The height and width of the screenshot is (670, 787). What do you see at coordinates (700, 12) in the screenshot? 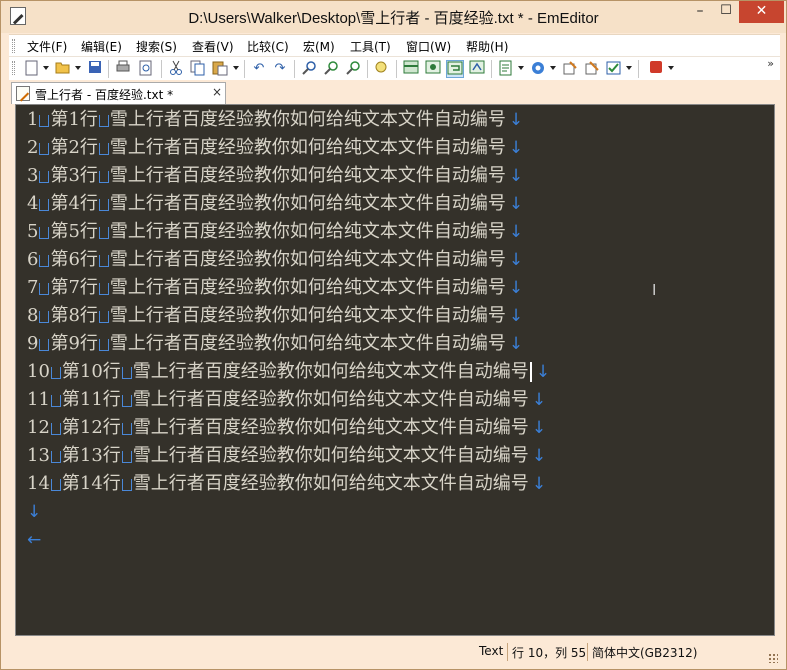
I see `minimize-button: –` at bounding box center [700, 12].